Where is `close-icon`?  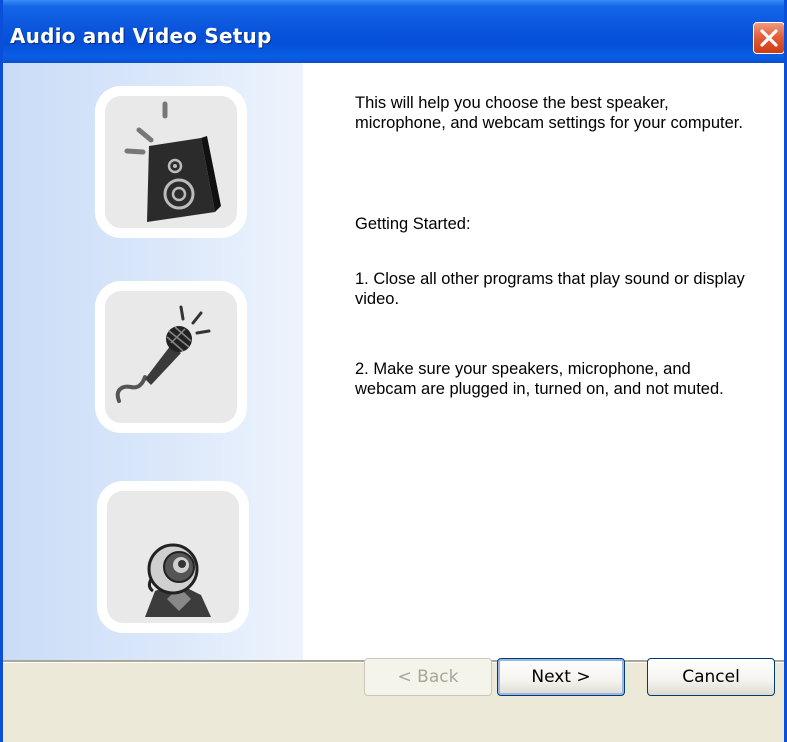 close-icon is located at coordinates (769, 38).